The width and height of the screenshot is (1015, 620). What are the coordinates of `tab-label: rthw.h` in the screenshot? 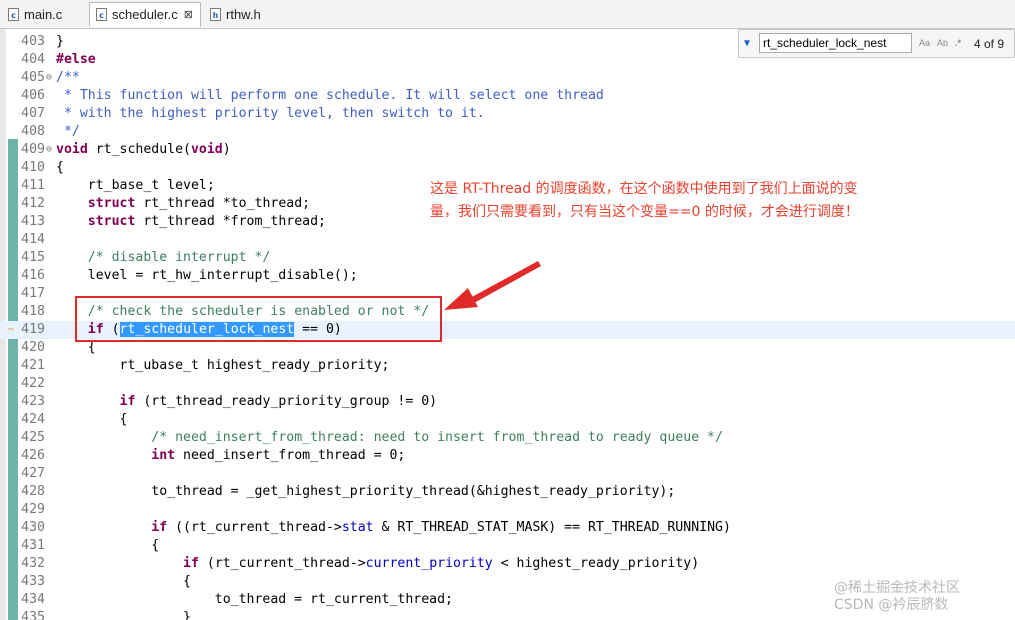 It's located at (243, 14).